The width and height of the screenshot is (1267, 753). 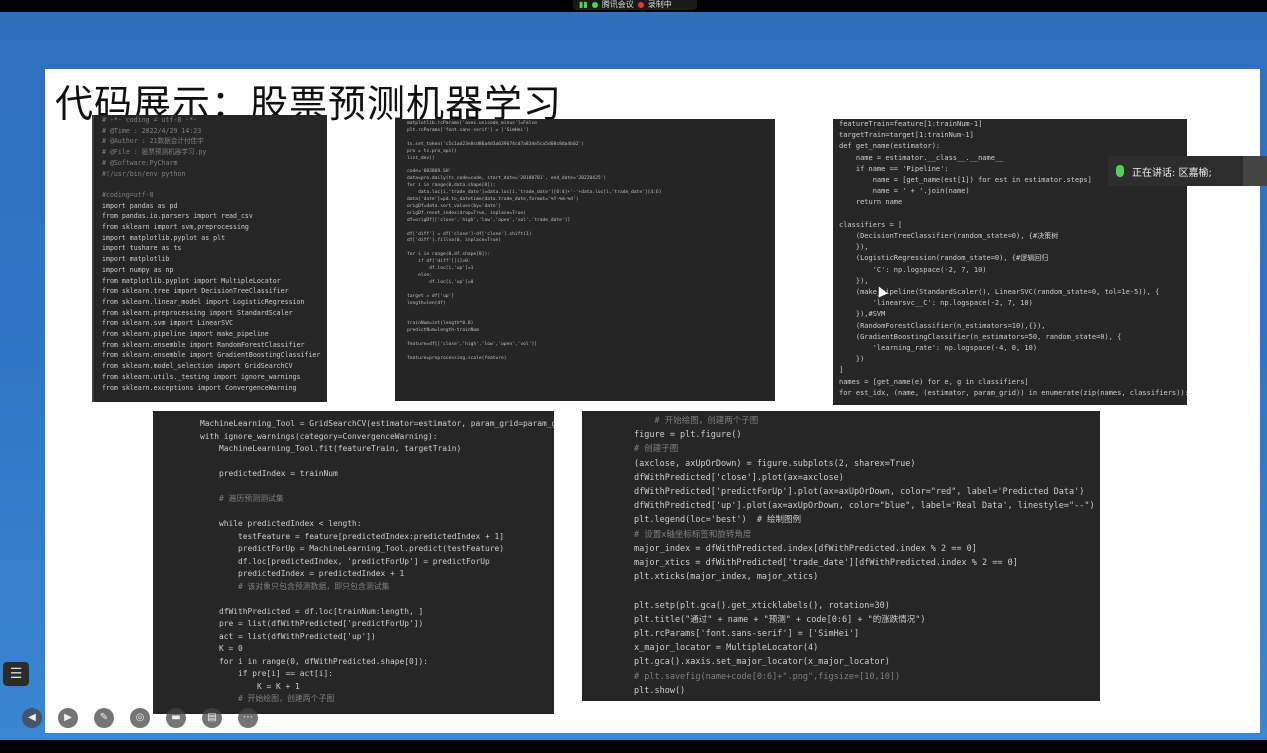 What do you see at coordinates (285, 586) in the screenshot?
I see `code-line: # 该对象只包含预测数据，即只包含测试集` at bounding box center [285, 586].